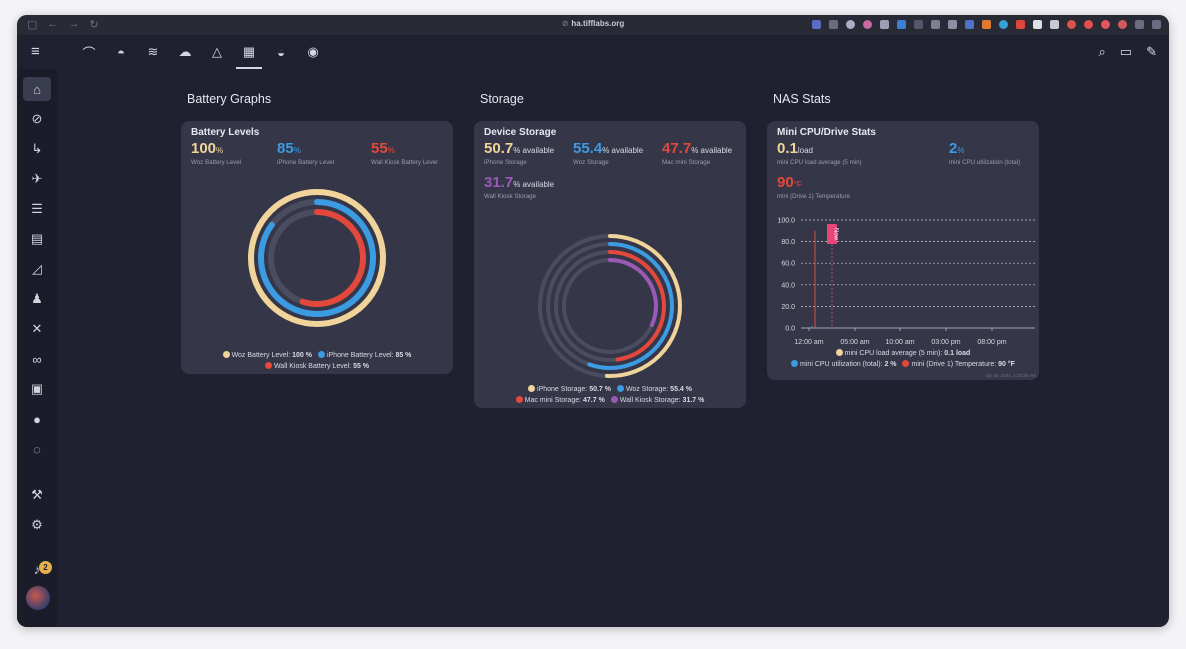 This screenshot has height=649, width=1186. Describe the element at coordinates (1151, 52) in the screenshot. I see `edit-icon: ✎` at that location.